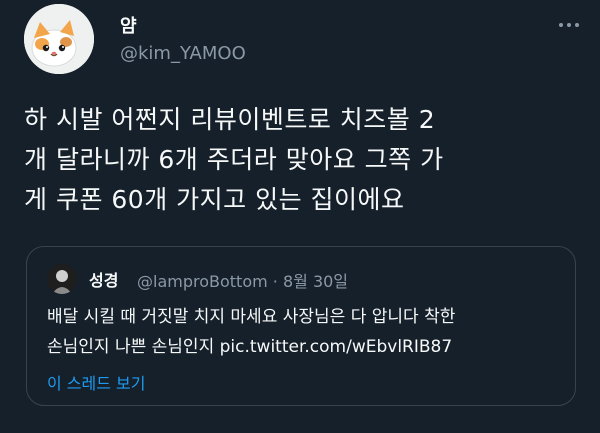  Describe the element at coordinates (103, 279) in the screenshot. I see `quoted-author-name: 성경` at that location.